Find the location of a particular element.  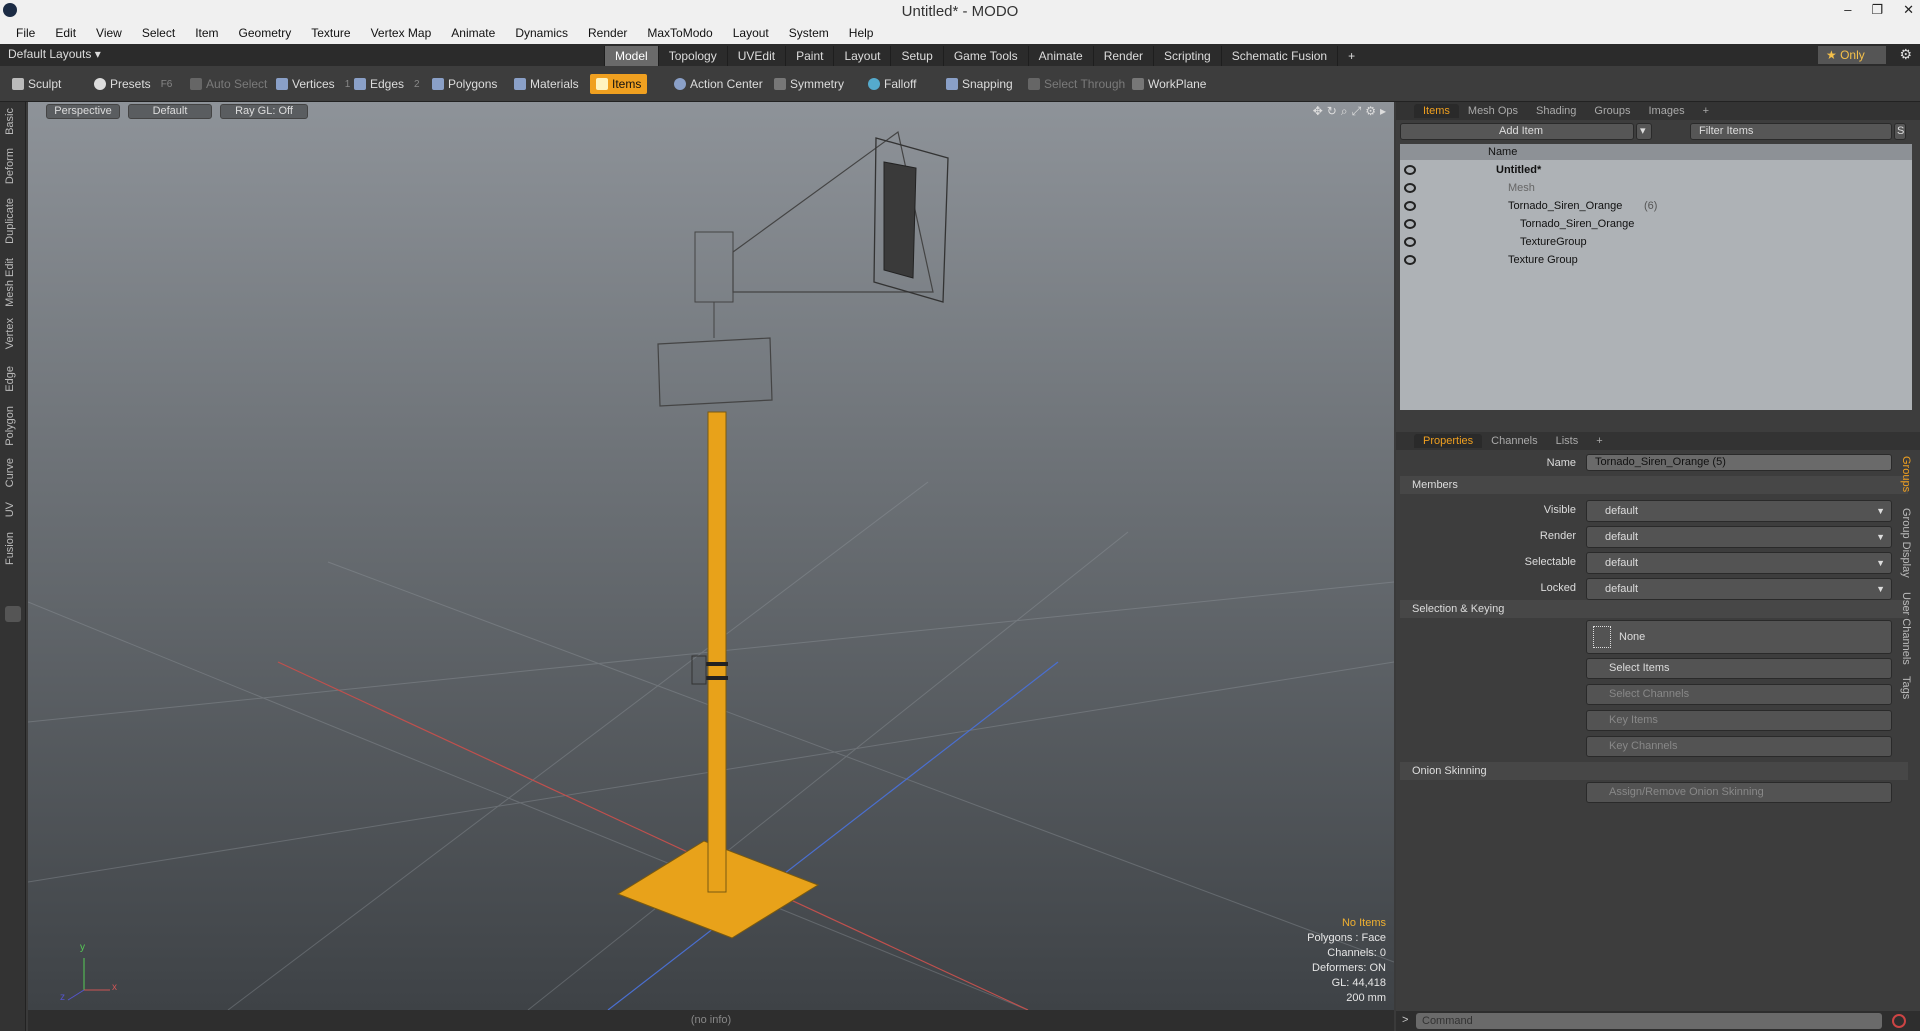

tab-scripting: Scripting is located at coordinates (1187, 56).